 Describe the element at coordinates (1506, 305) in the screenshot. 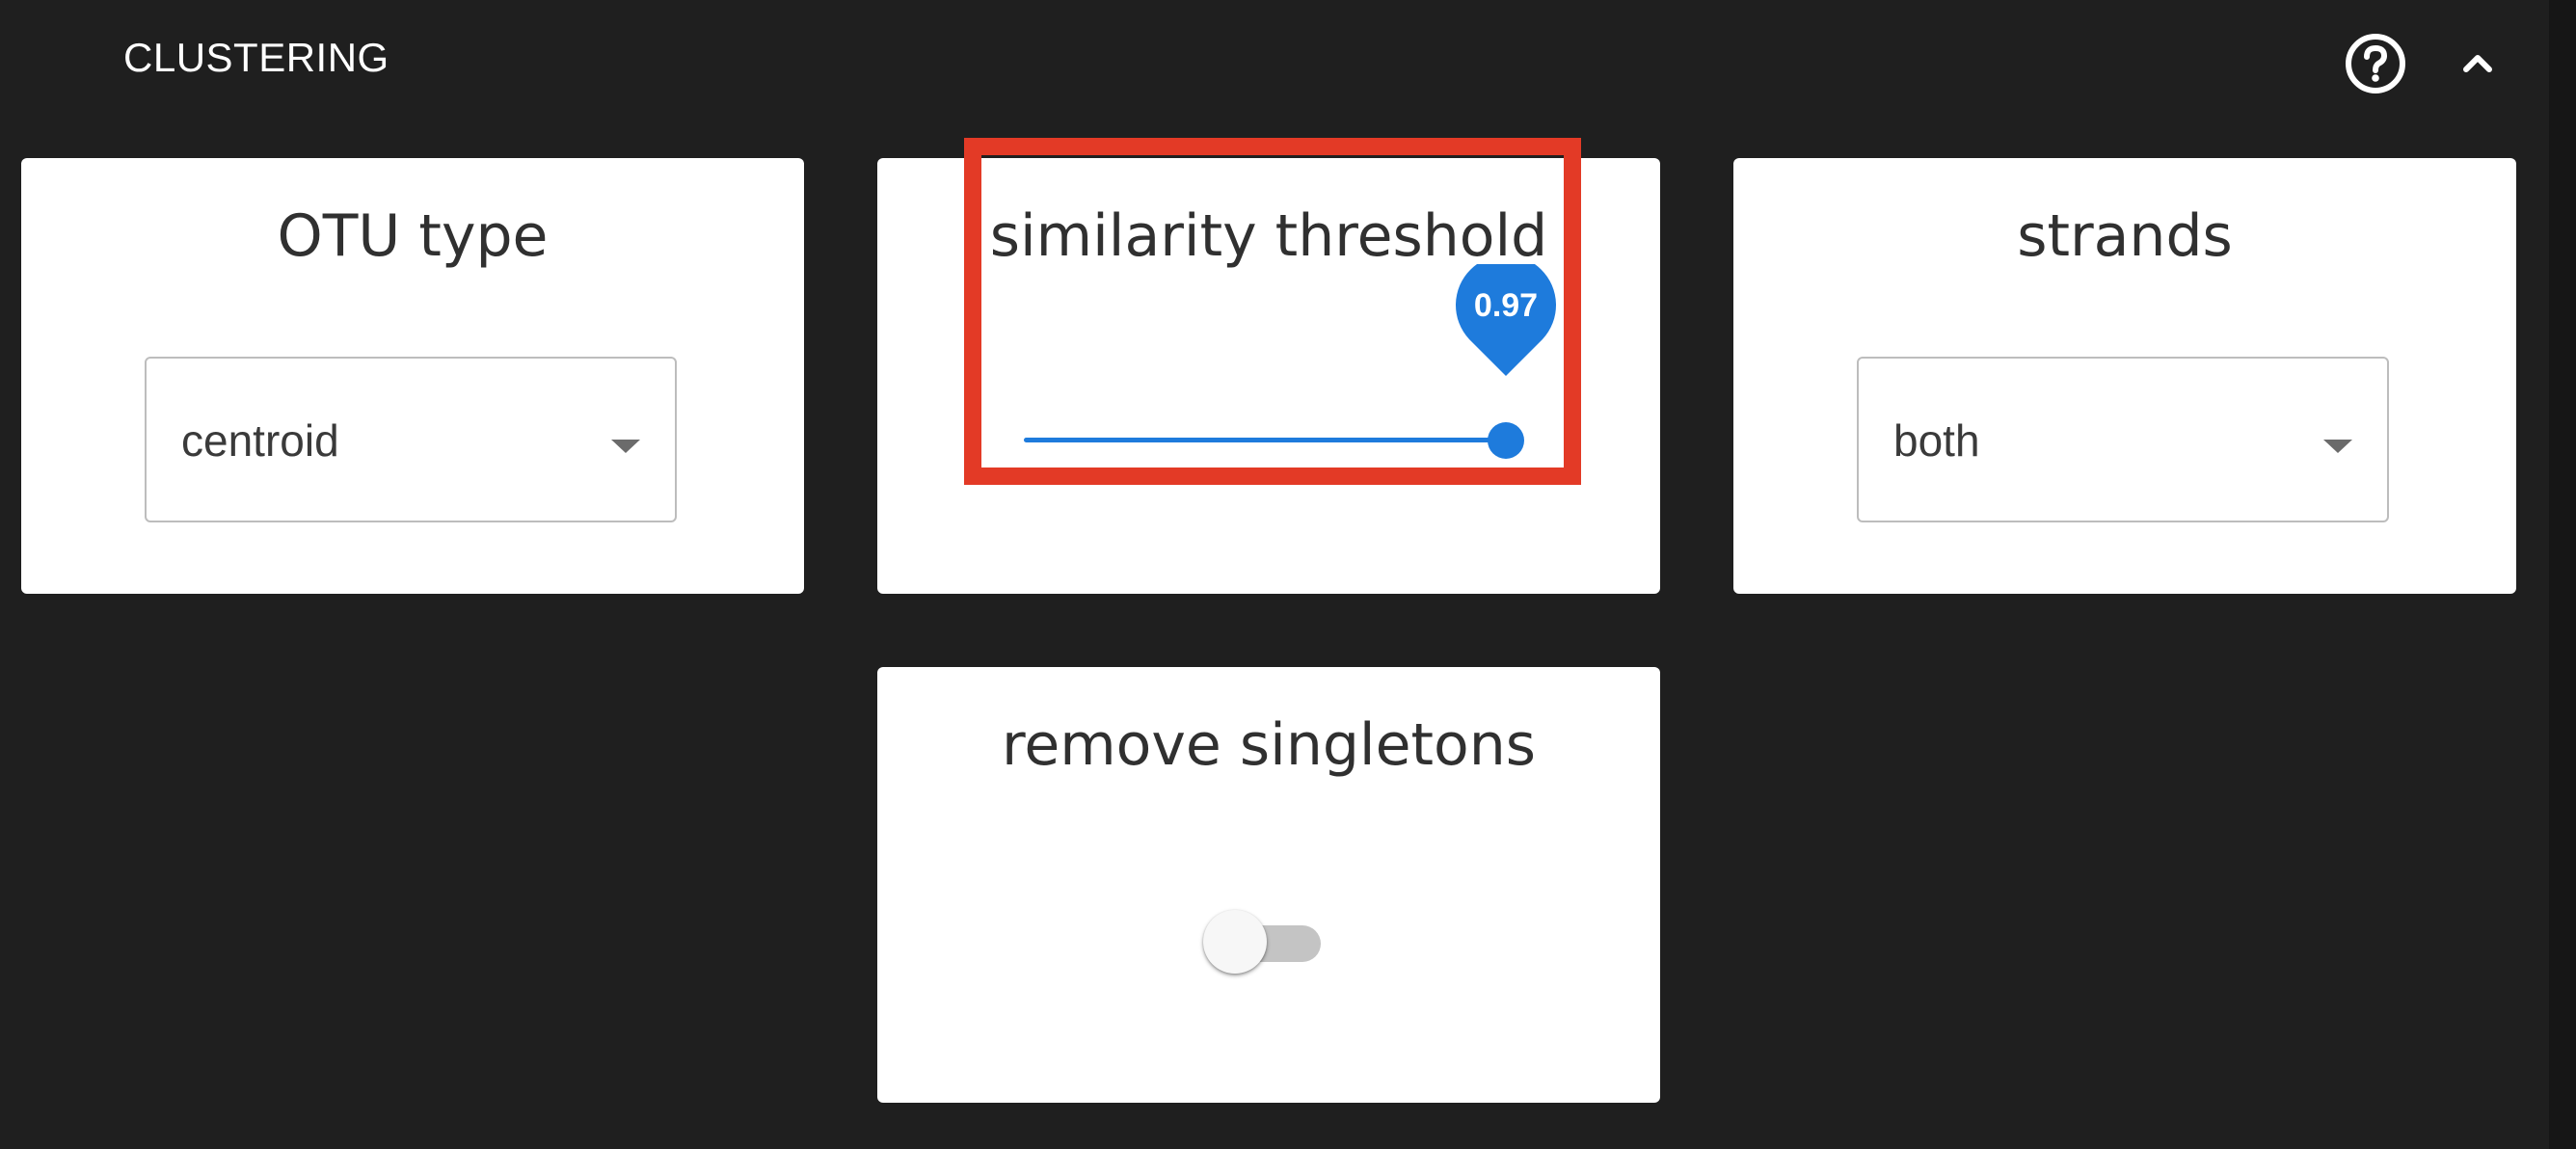

I see `slider-value-text: 0.97` at that location.